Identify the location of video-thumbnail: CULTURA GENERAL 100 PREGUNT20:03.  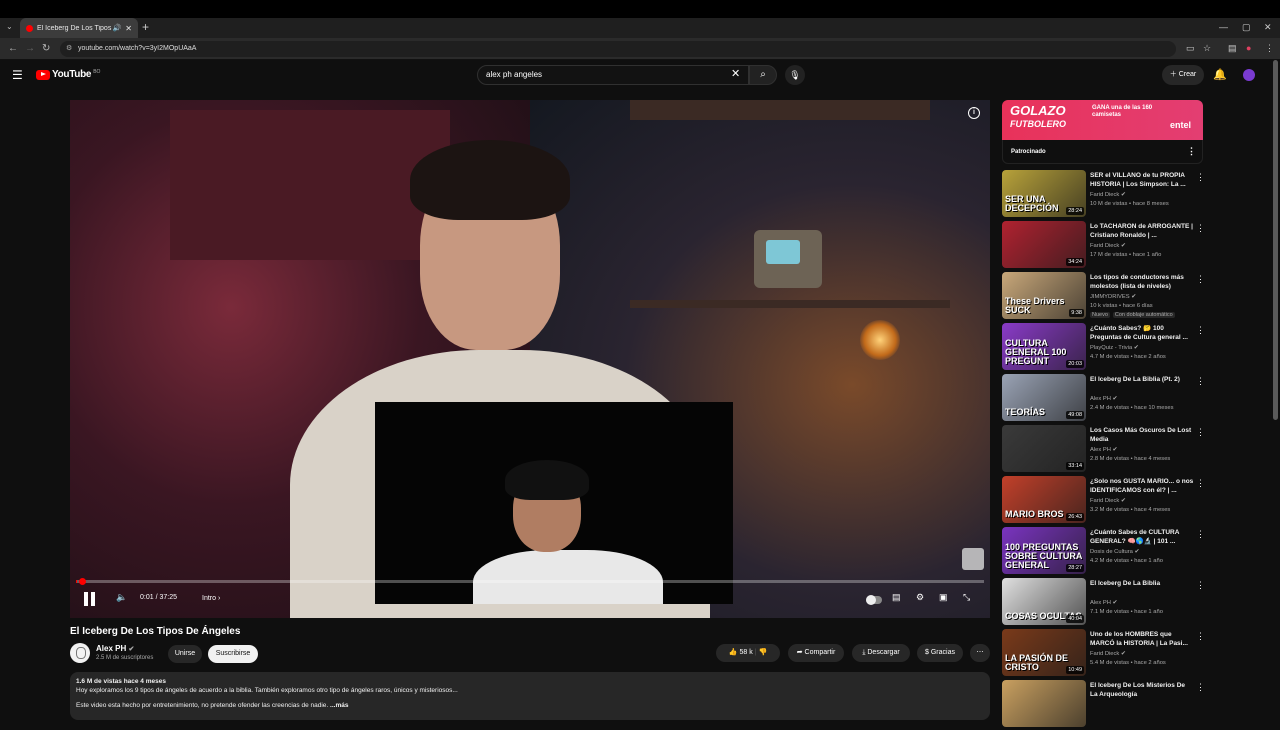
(1044, 346).